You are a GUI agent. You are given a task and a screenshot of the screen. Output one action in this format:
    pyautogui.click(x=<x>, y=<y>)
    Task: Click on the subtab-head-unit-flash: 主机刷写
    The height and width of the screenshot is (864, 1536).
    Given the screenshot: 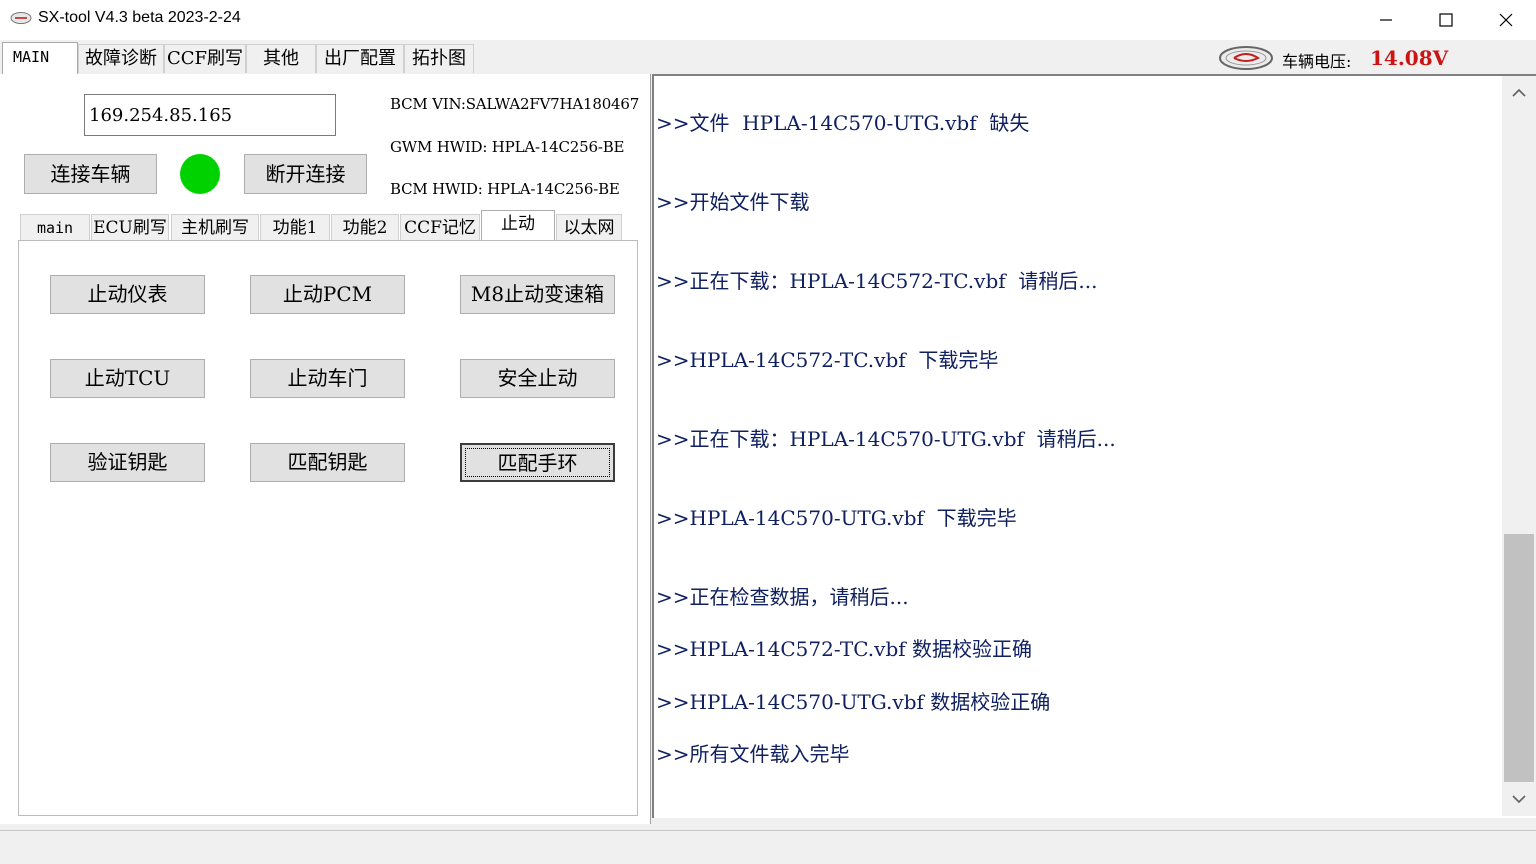 What is the action you would take?
    pyautogui.click(x=215, y=227)
    